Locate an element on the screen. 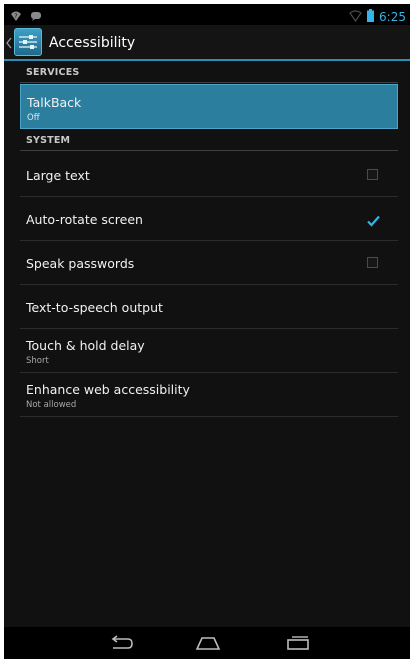 Image resolution: width=412 pixels, height=661 pixels. pref-auto-rotate: Auto-rotate screen is located at coordinates (209, 219).